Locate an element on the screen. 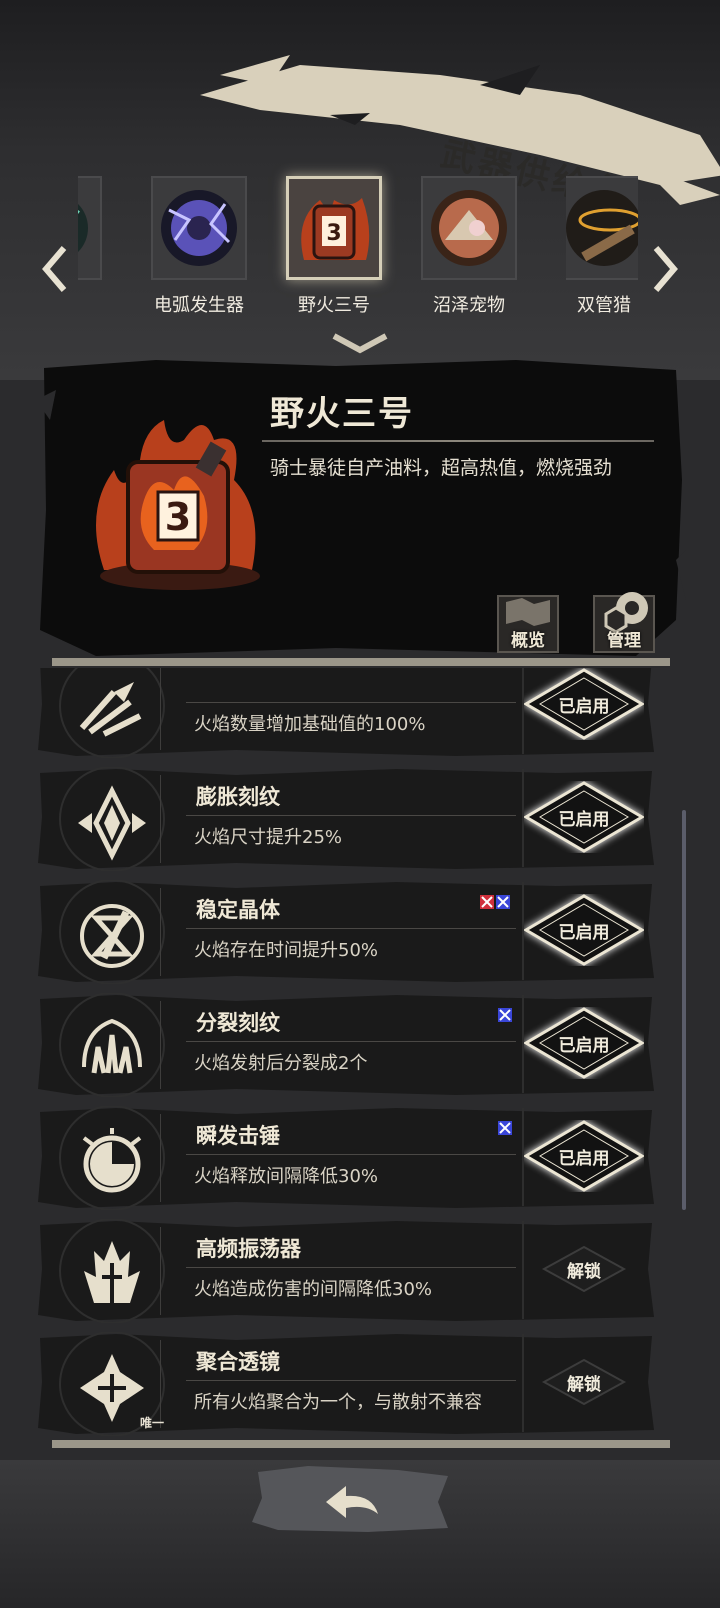 This screenshot has width=720, height=1608. module-name: 聚合透镜 is located at coordinates (238, 1362).